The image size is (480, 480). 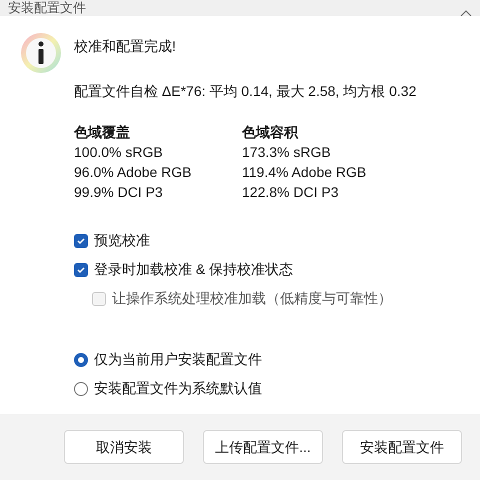 What do you see at coordinates (291, 192) in the screenshot?
I see `gamut-value: 122.8% DCI P3` at bounding box center [291, 192].